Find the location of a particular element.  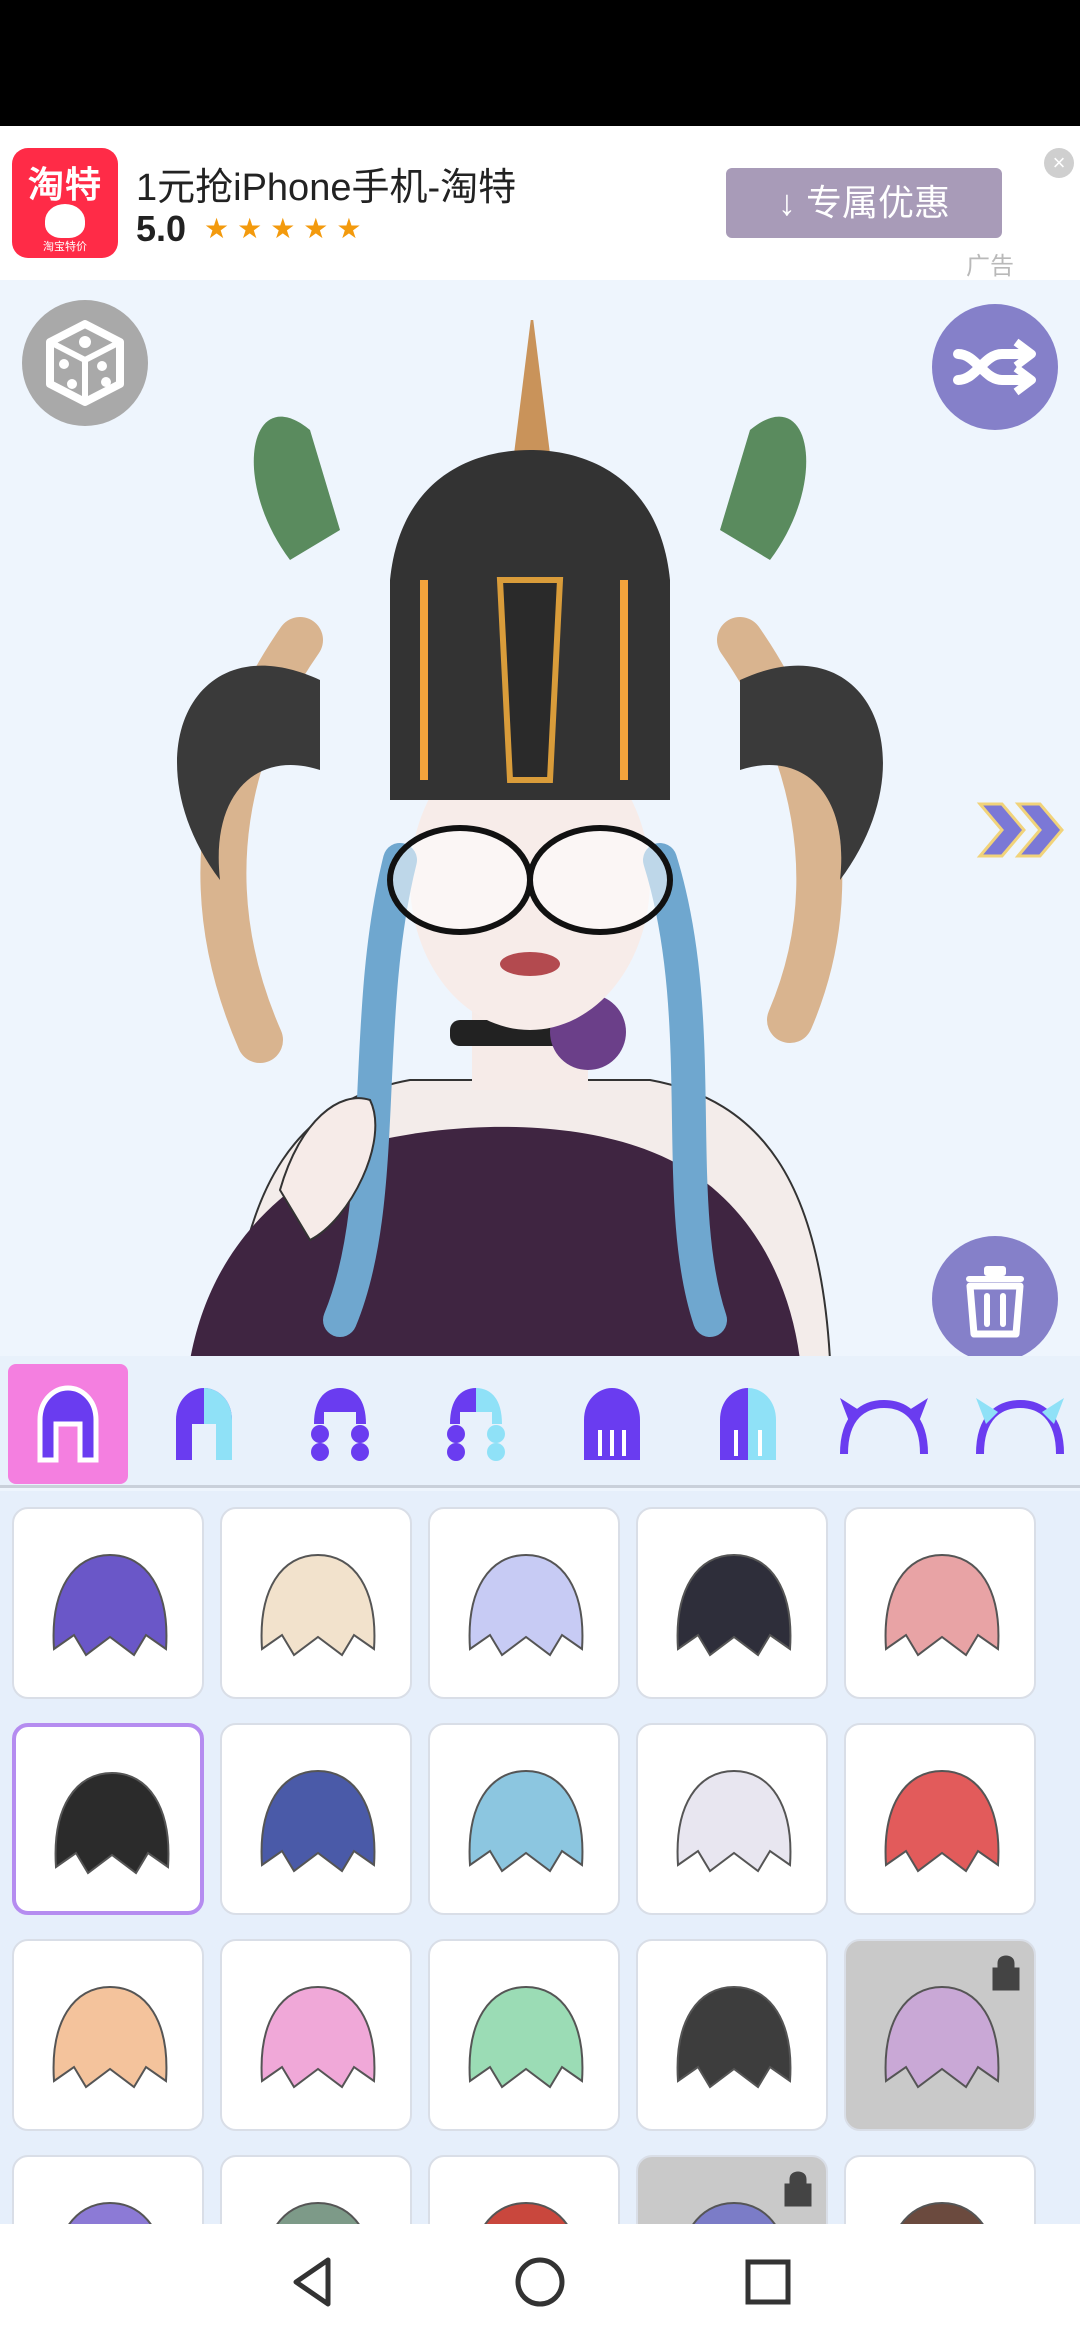

tab-hair-long is located at coordinates (612, 1424).